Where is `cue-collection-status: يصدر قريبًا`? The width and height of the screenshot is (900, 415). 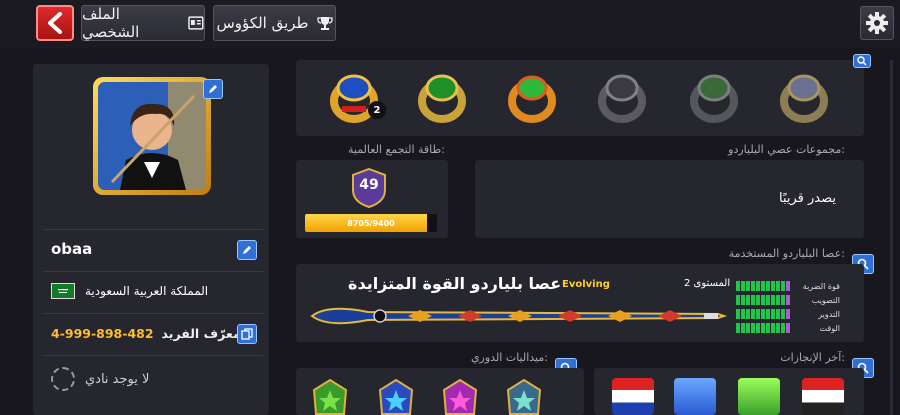 cue-collection-status: يصدر قريبًا is located at coordinates (807, 198).